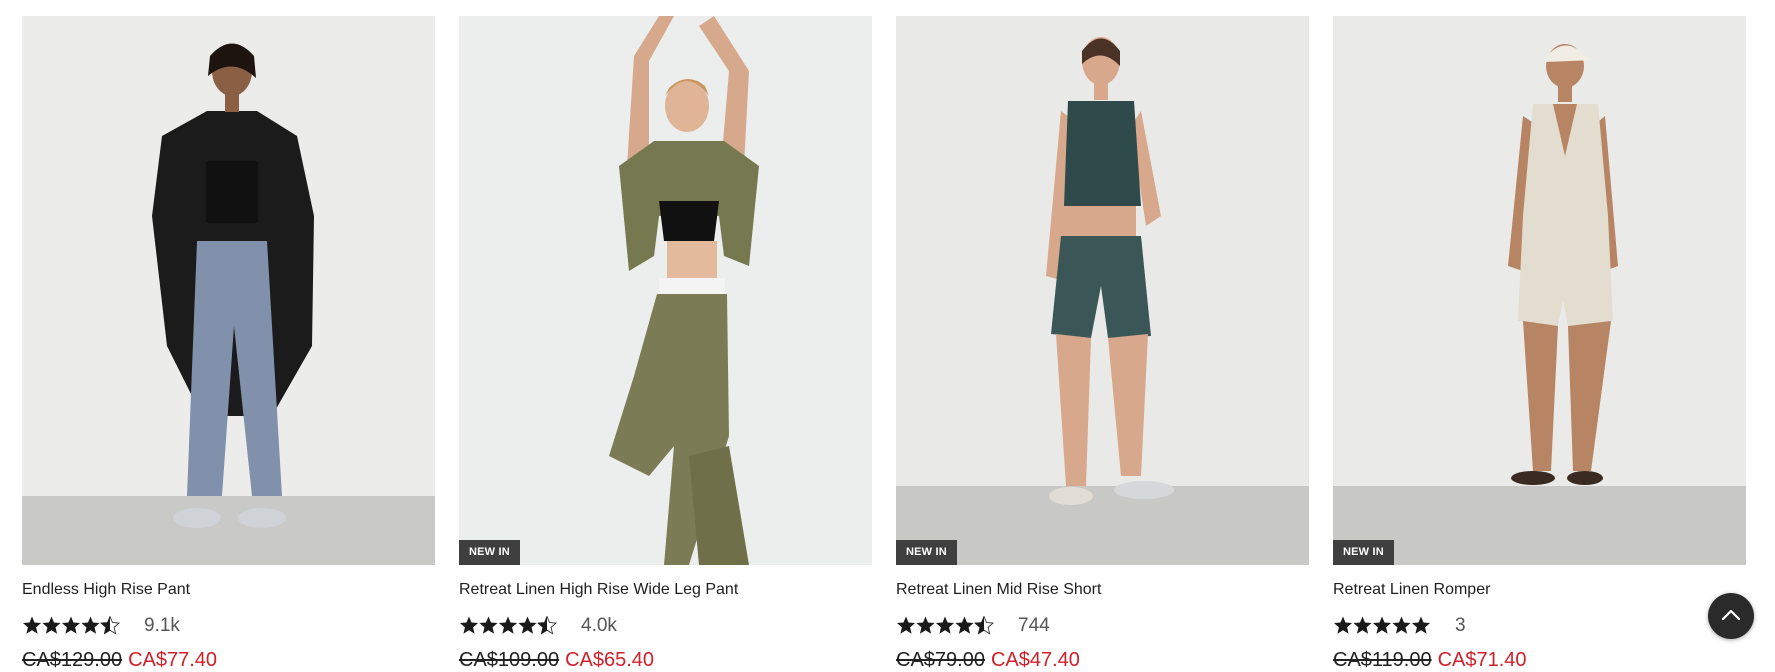  I want to click on product-rating: 3, so click(1453, 626).